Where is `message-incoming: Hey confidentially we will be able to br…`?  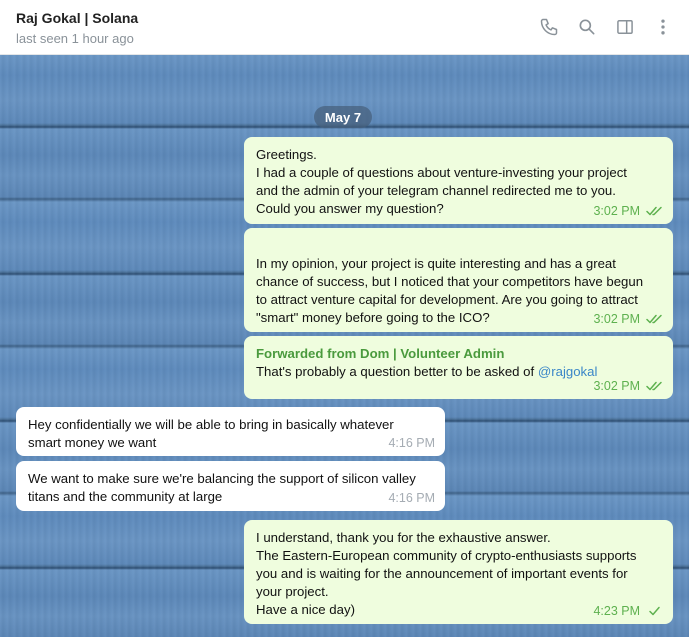
message-incoming: Hey confidentially we will be able to br… is located at coordinates (230, 431).